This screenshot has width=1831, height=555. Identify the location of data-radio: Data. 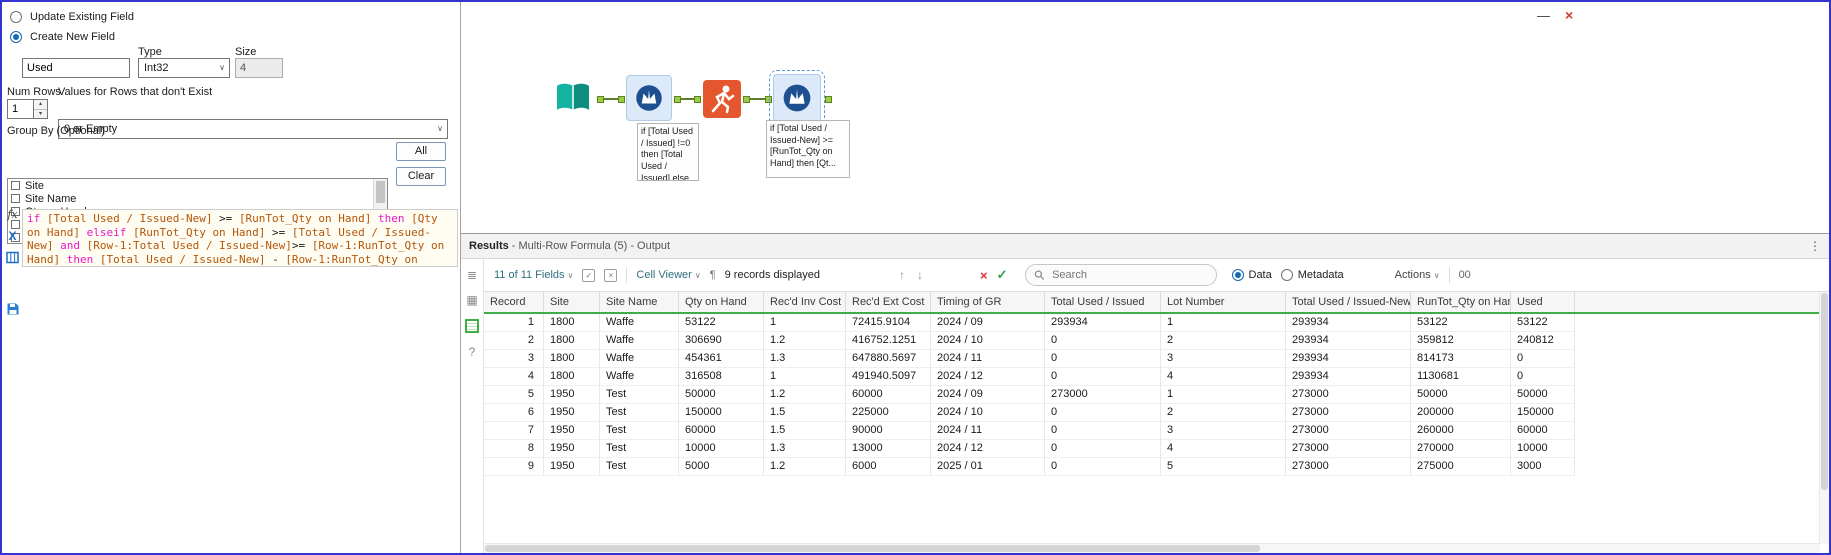
(1251, 275).